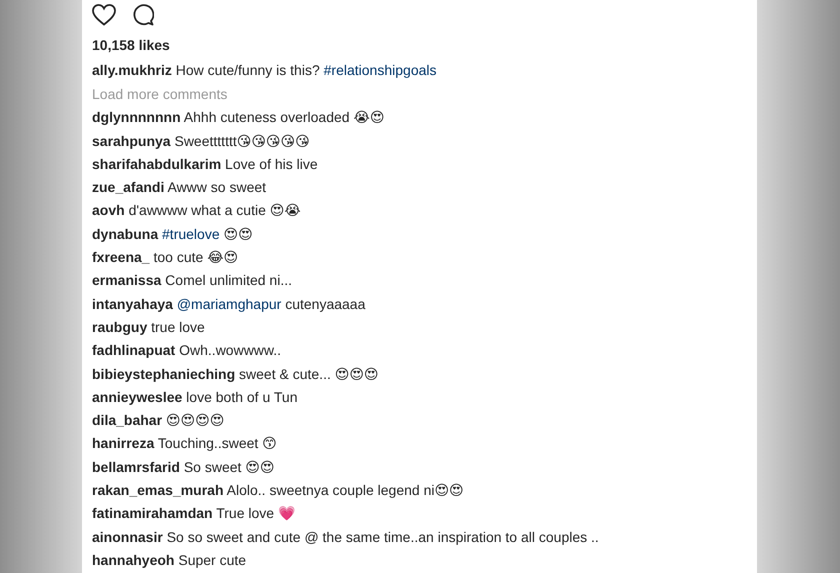 The height and width of the screenshot is (573, 840). What do you see at coordinates (158, 420) in the screenshot?
I see `comment: dila_bahar 😍😍😍😍` at bounding box center [158, 420].